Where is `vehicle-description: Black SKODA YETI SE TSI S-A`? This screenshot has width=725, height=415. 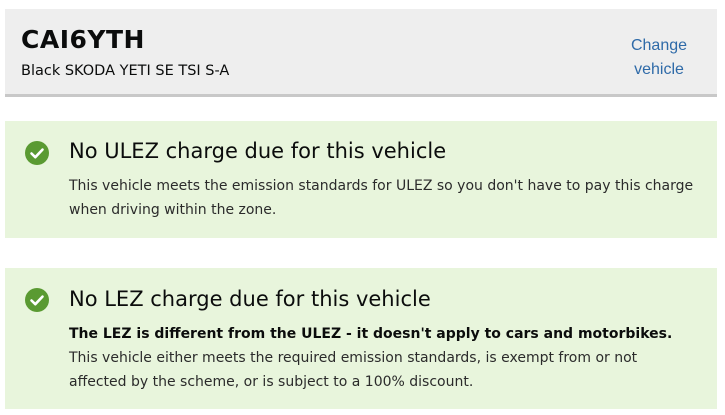 vehicle-description: Black SKODA YETI SE TSI S-A is located at coordinates (125, 71).